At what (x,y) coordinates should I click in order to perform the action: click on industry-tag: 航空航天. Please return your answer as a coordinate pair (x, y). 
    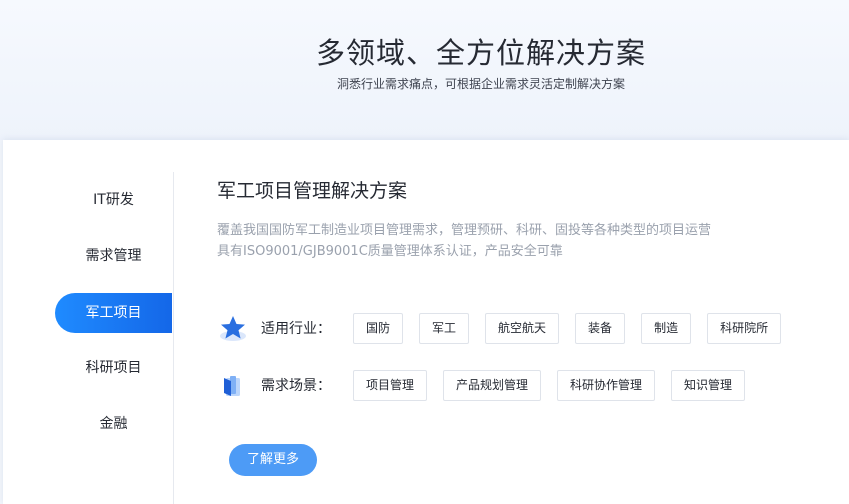
    Looking at the image, I should click on (522, 328).